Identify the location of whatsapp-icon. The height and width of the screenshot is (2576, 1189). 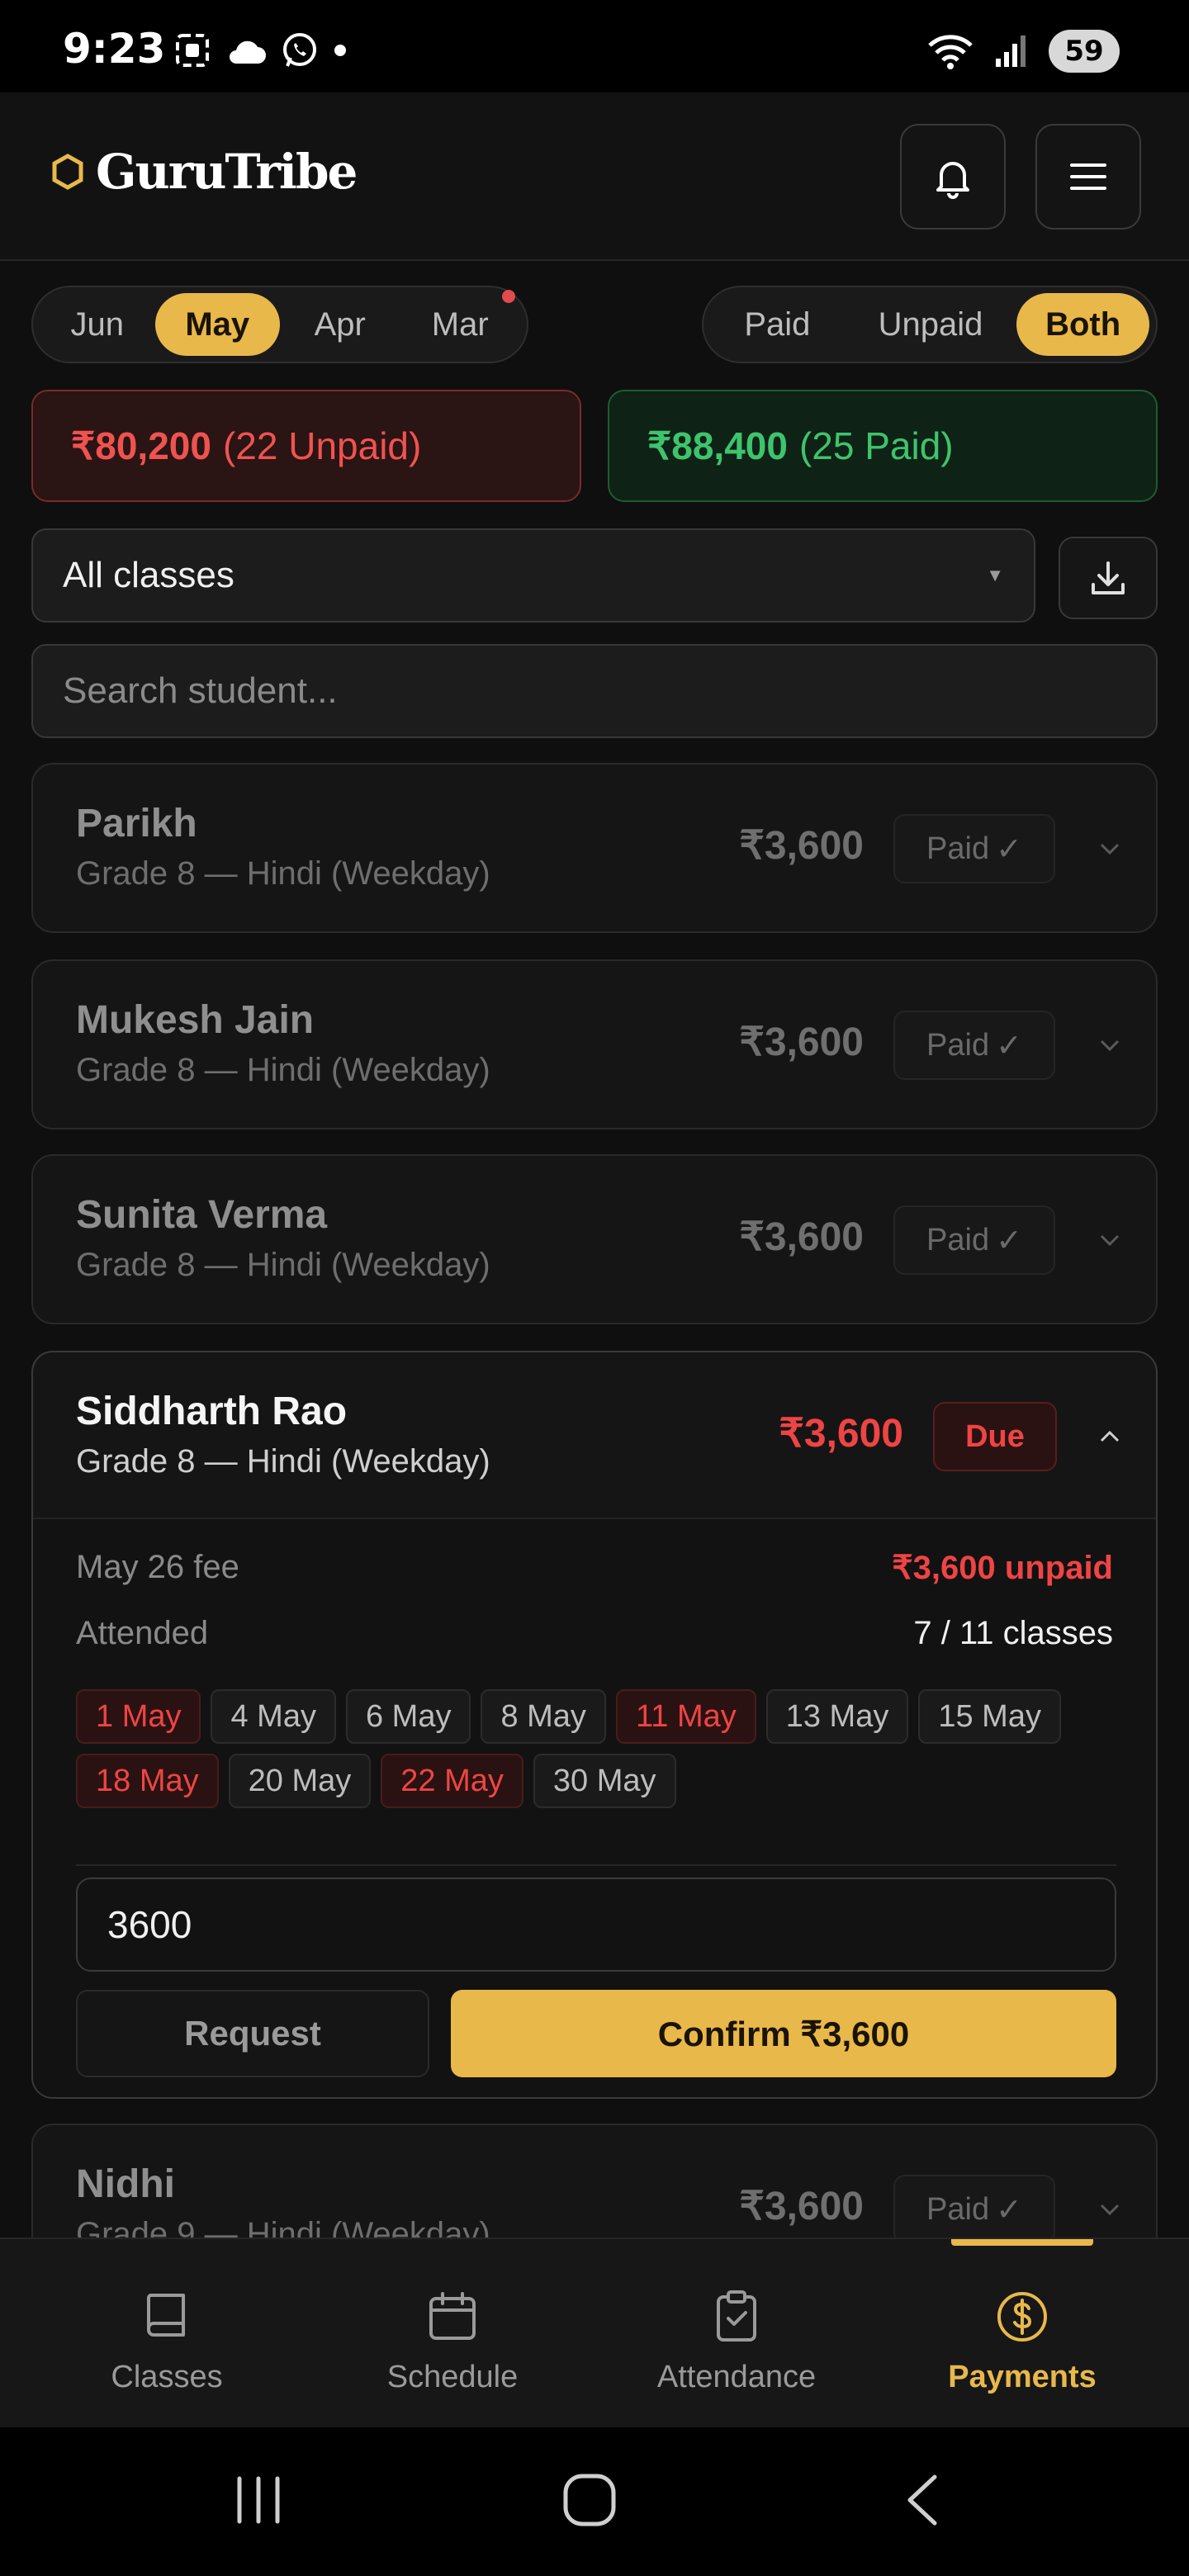
(299, 50).